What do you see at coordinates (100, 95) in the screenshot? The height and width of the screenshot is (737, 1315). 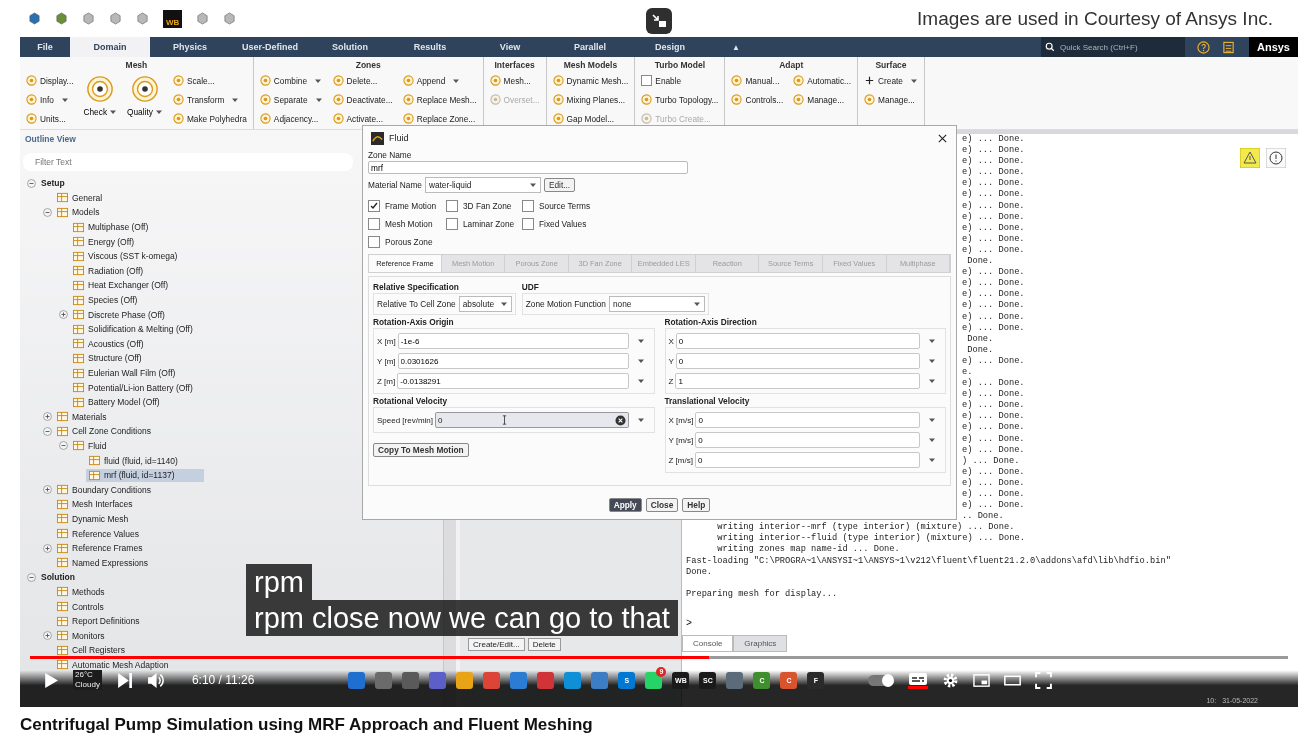 I see `ribbon-button: Check` at bounding box center [100, 95].